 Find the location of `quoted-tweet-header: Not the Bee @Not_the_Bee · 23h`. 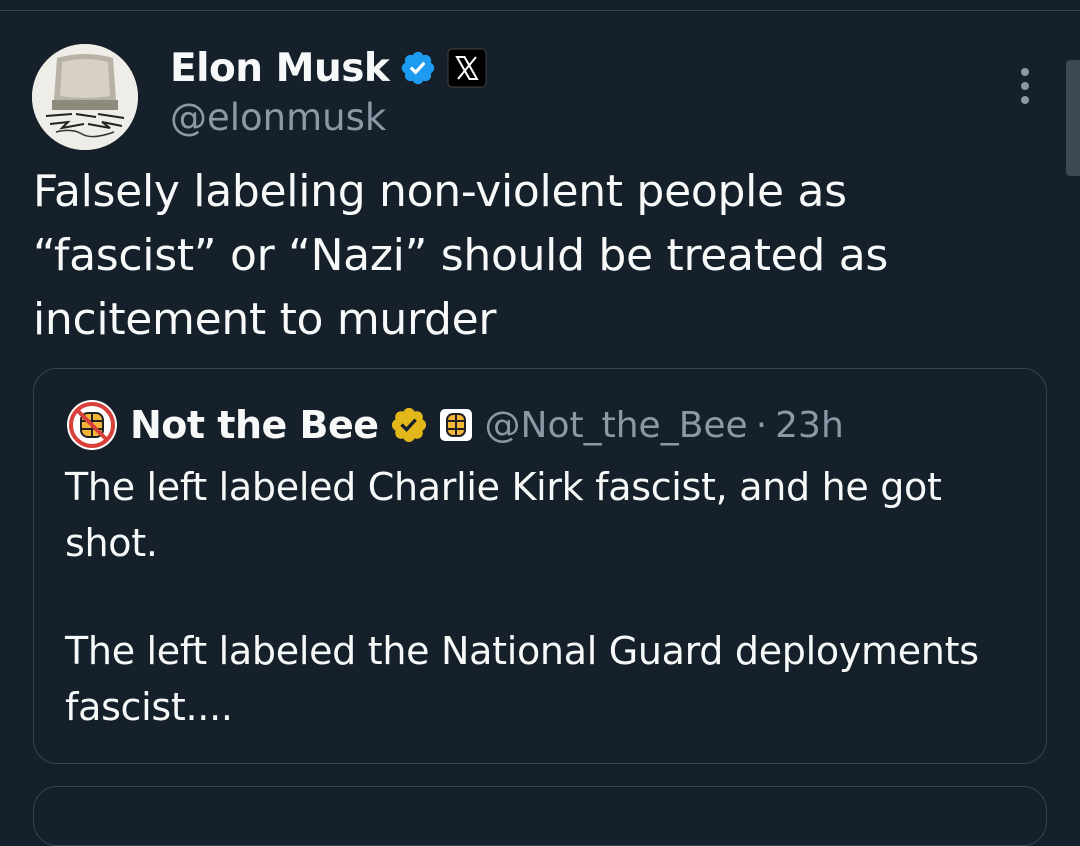

quoted-tweet-header: Not the Bee @Not_the_Bee · 23h is located at coordinates (455, 425).